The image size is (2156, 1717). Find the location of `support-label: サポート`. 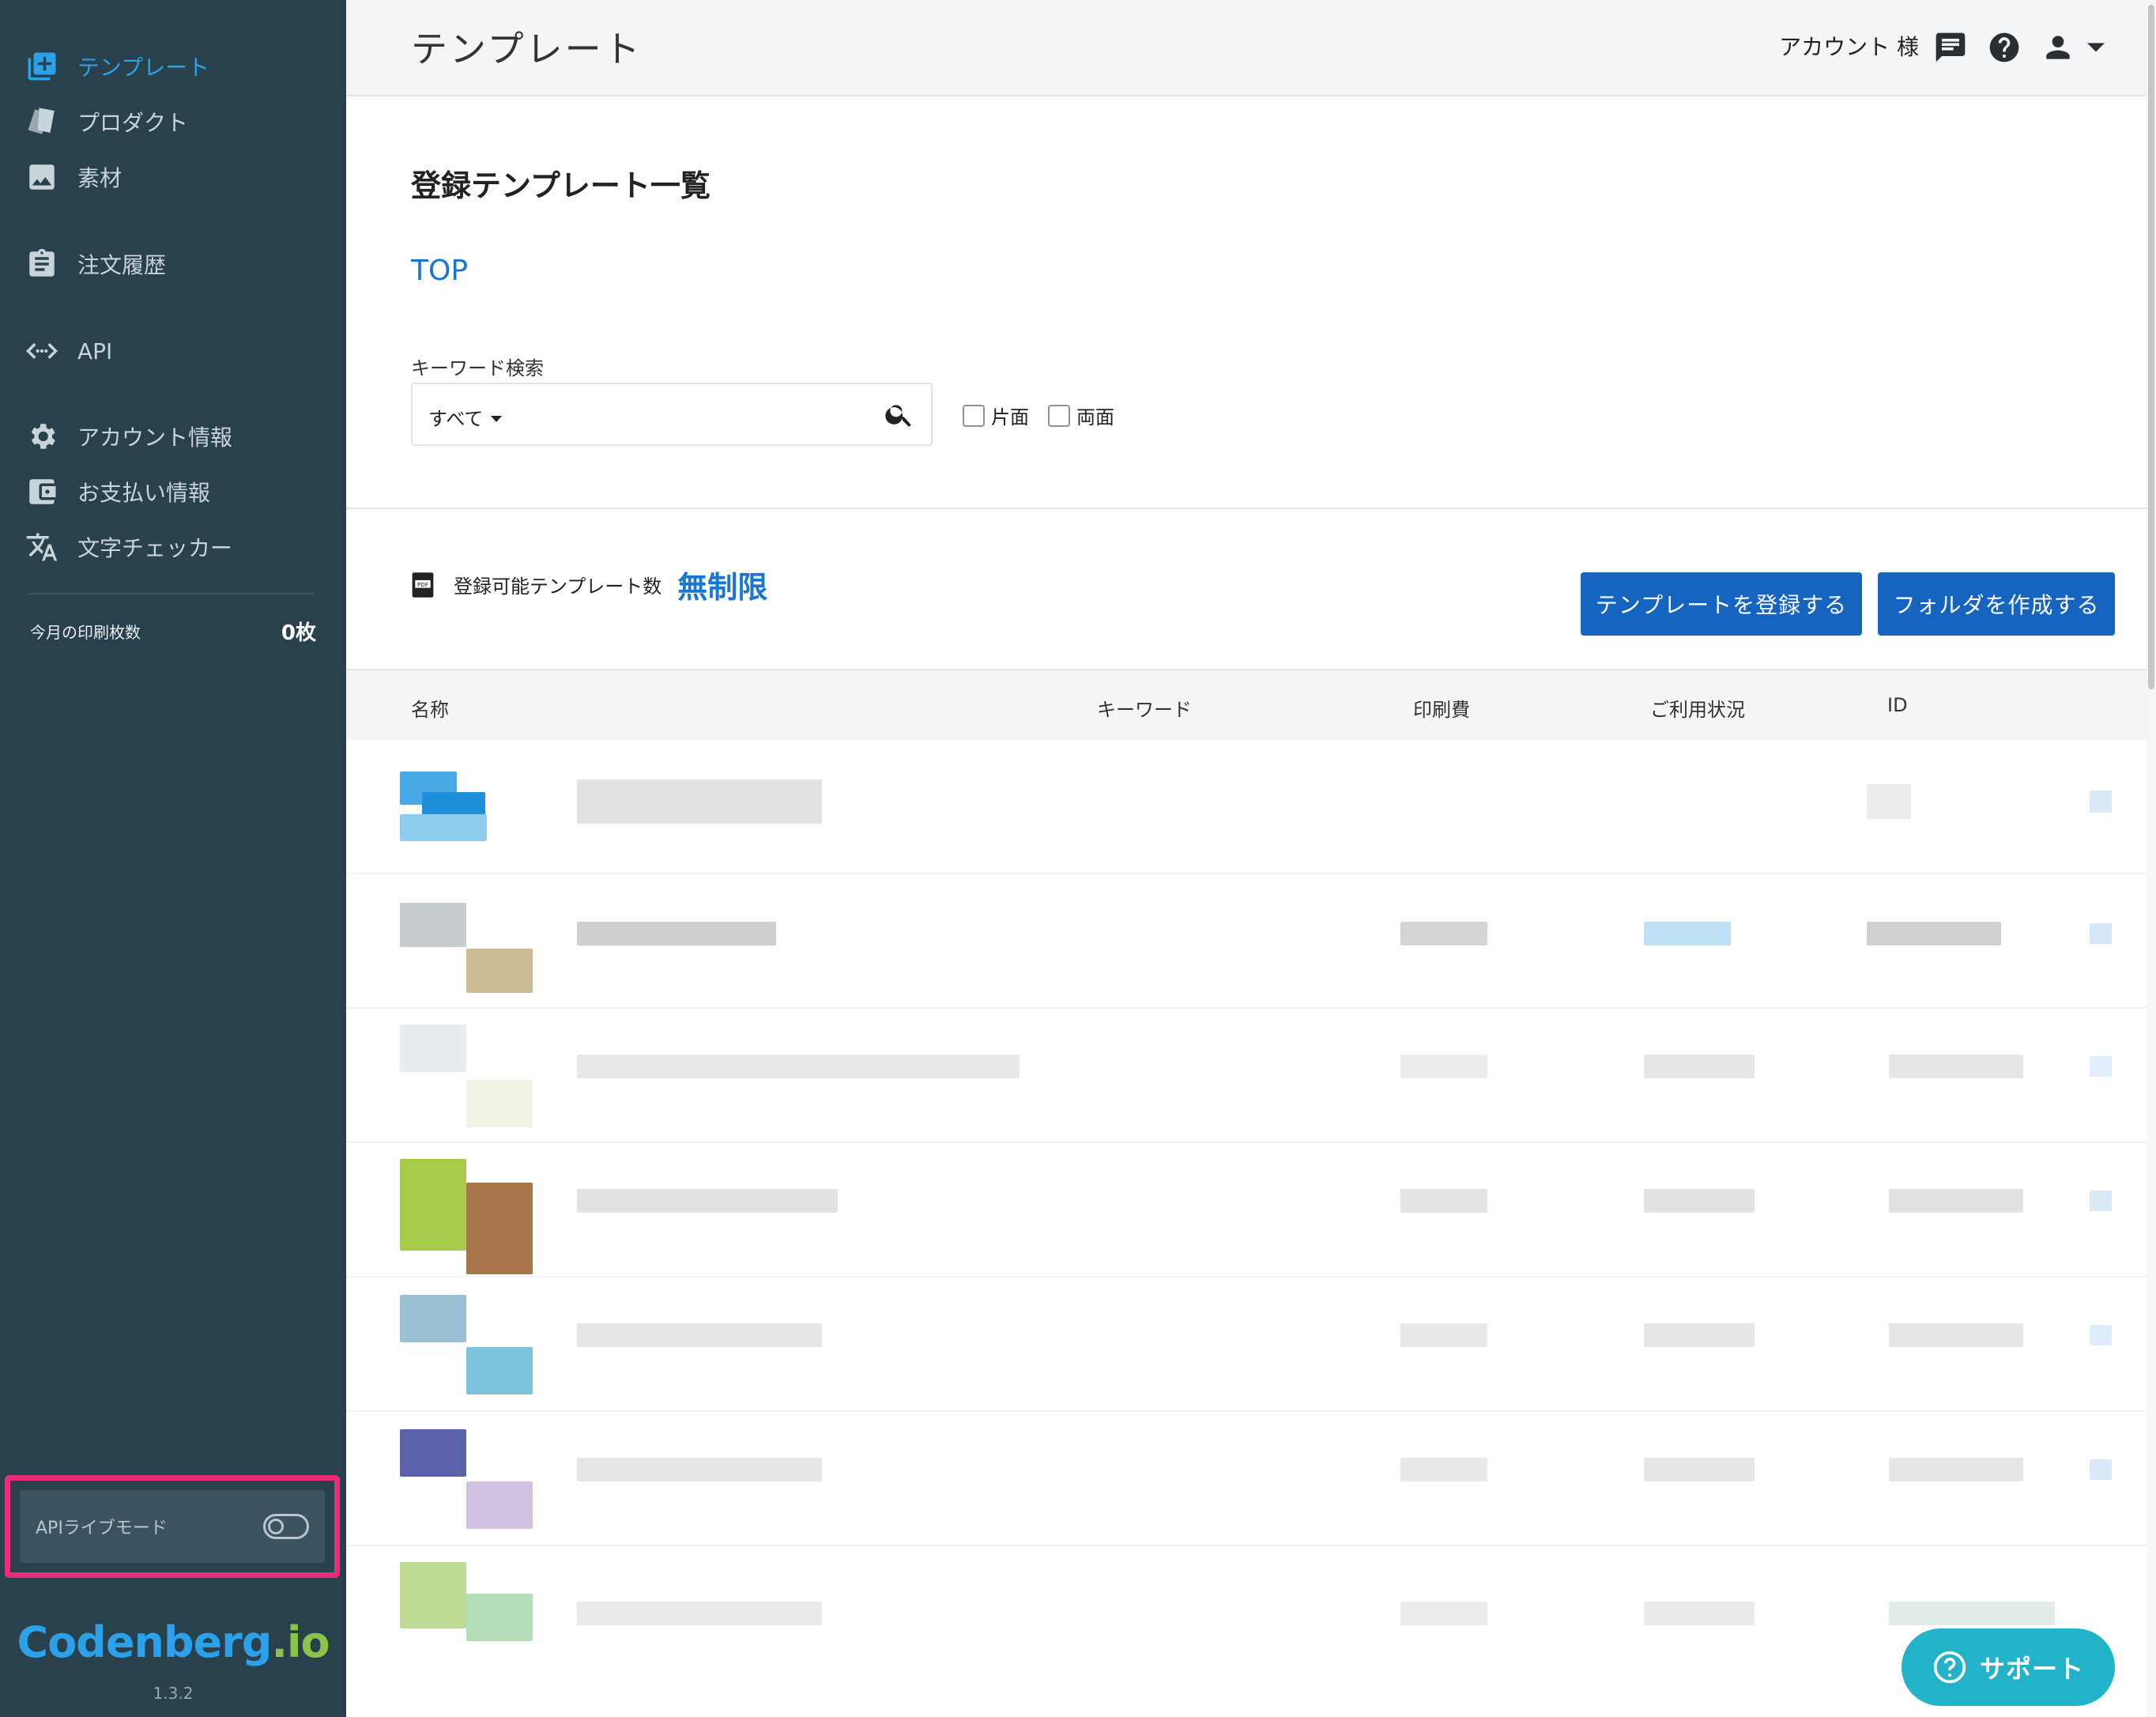

support-label: サポート is located at coordinates (2031, 1669).